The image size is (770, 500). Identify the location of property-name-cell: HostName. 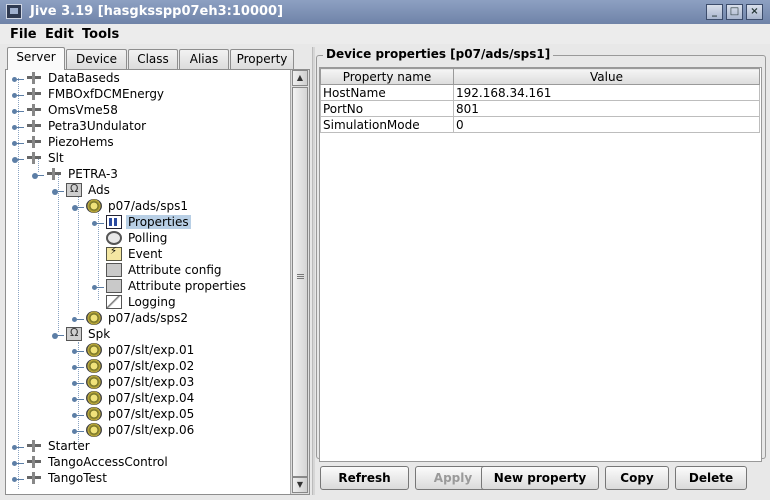
(387, 92).